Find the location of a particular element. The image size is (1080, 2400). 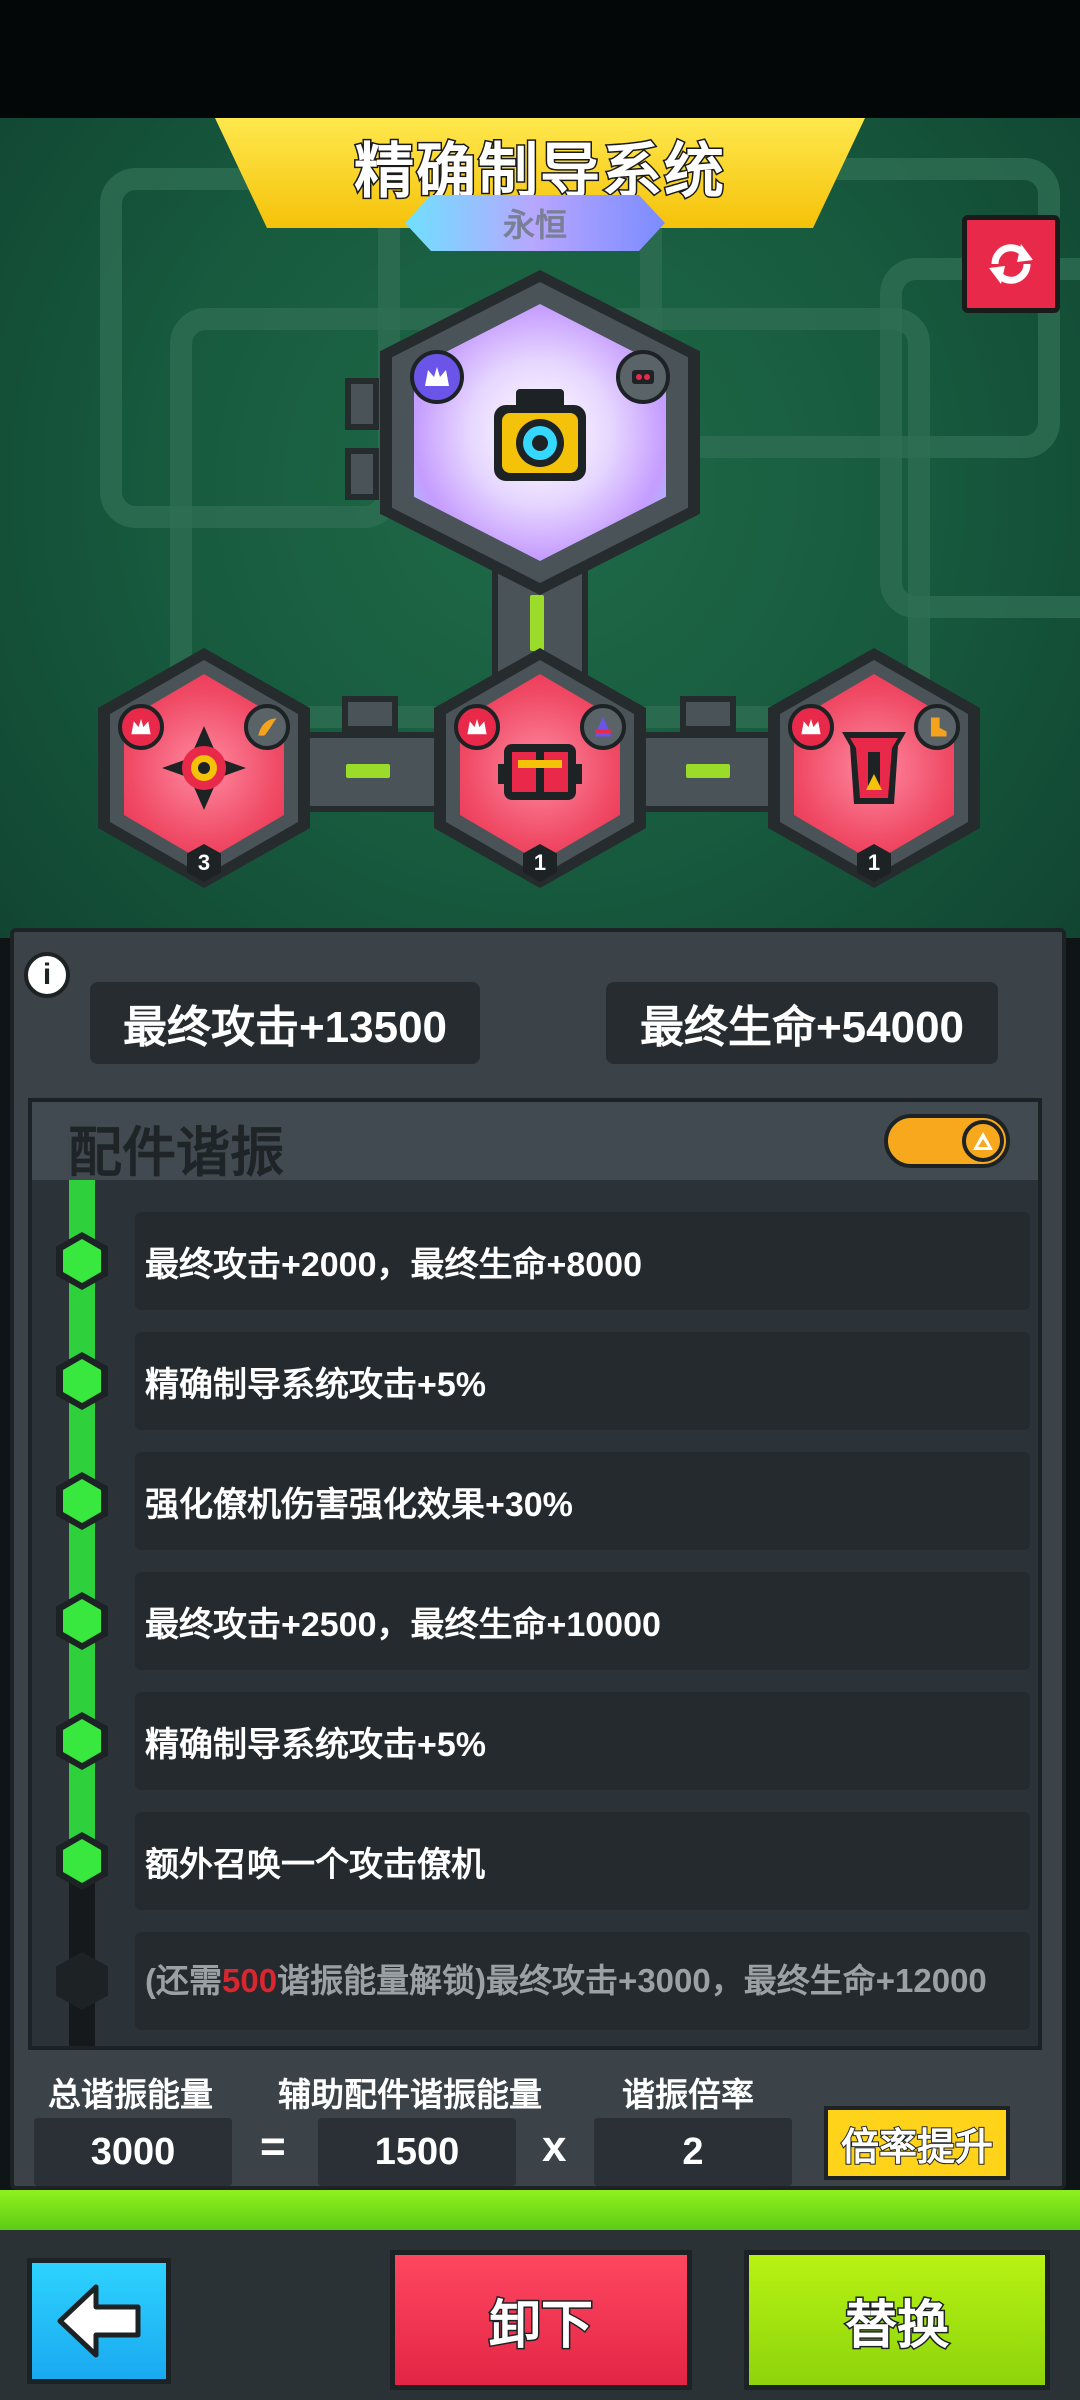

status-bar is located at coordinates (540, 59).